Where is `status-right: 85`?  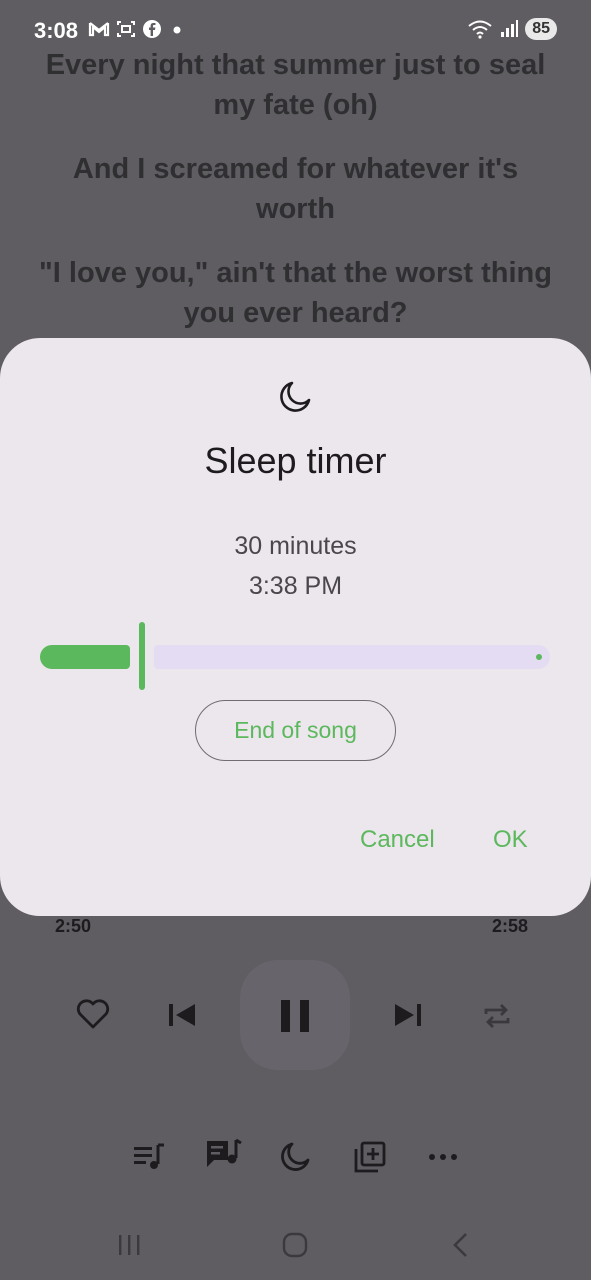 status-right: 85 is located at coordinates (512, 29).